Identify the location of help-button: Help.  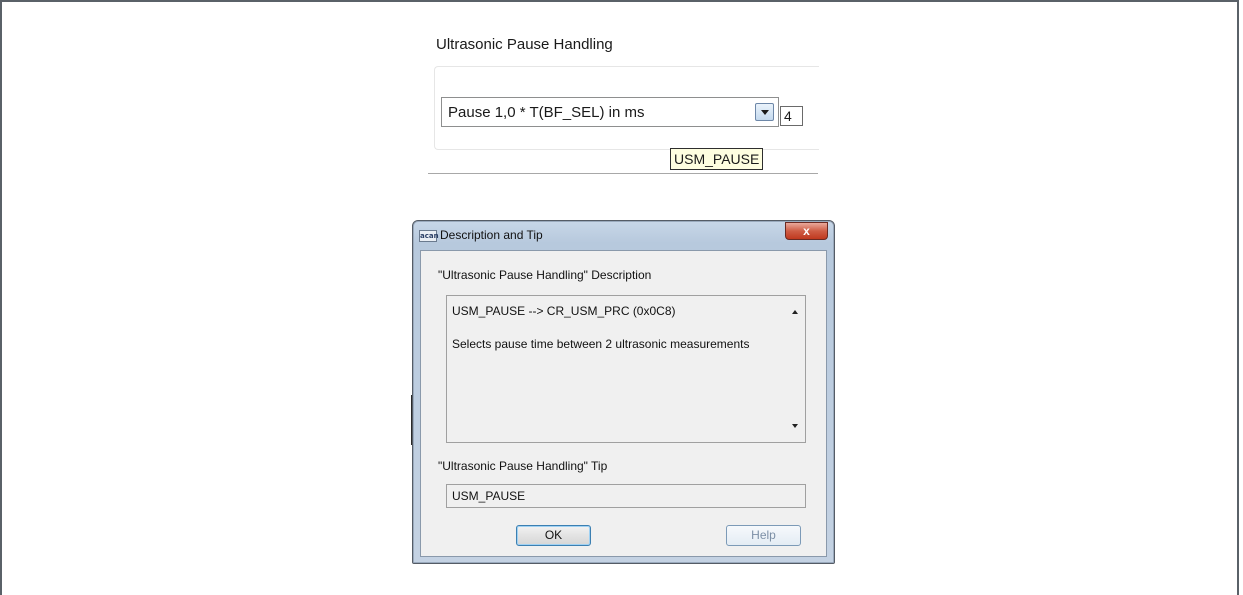
(763, 535).